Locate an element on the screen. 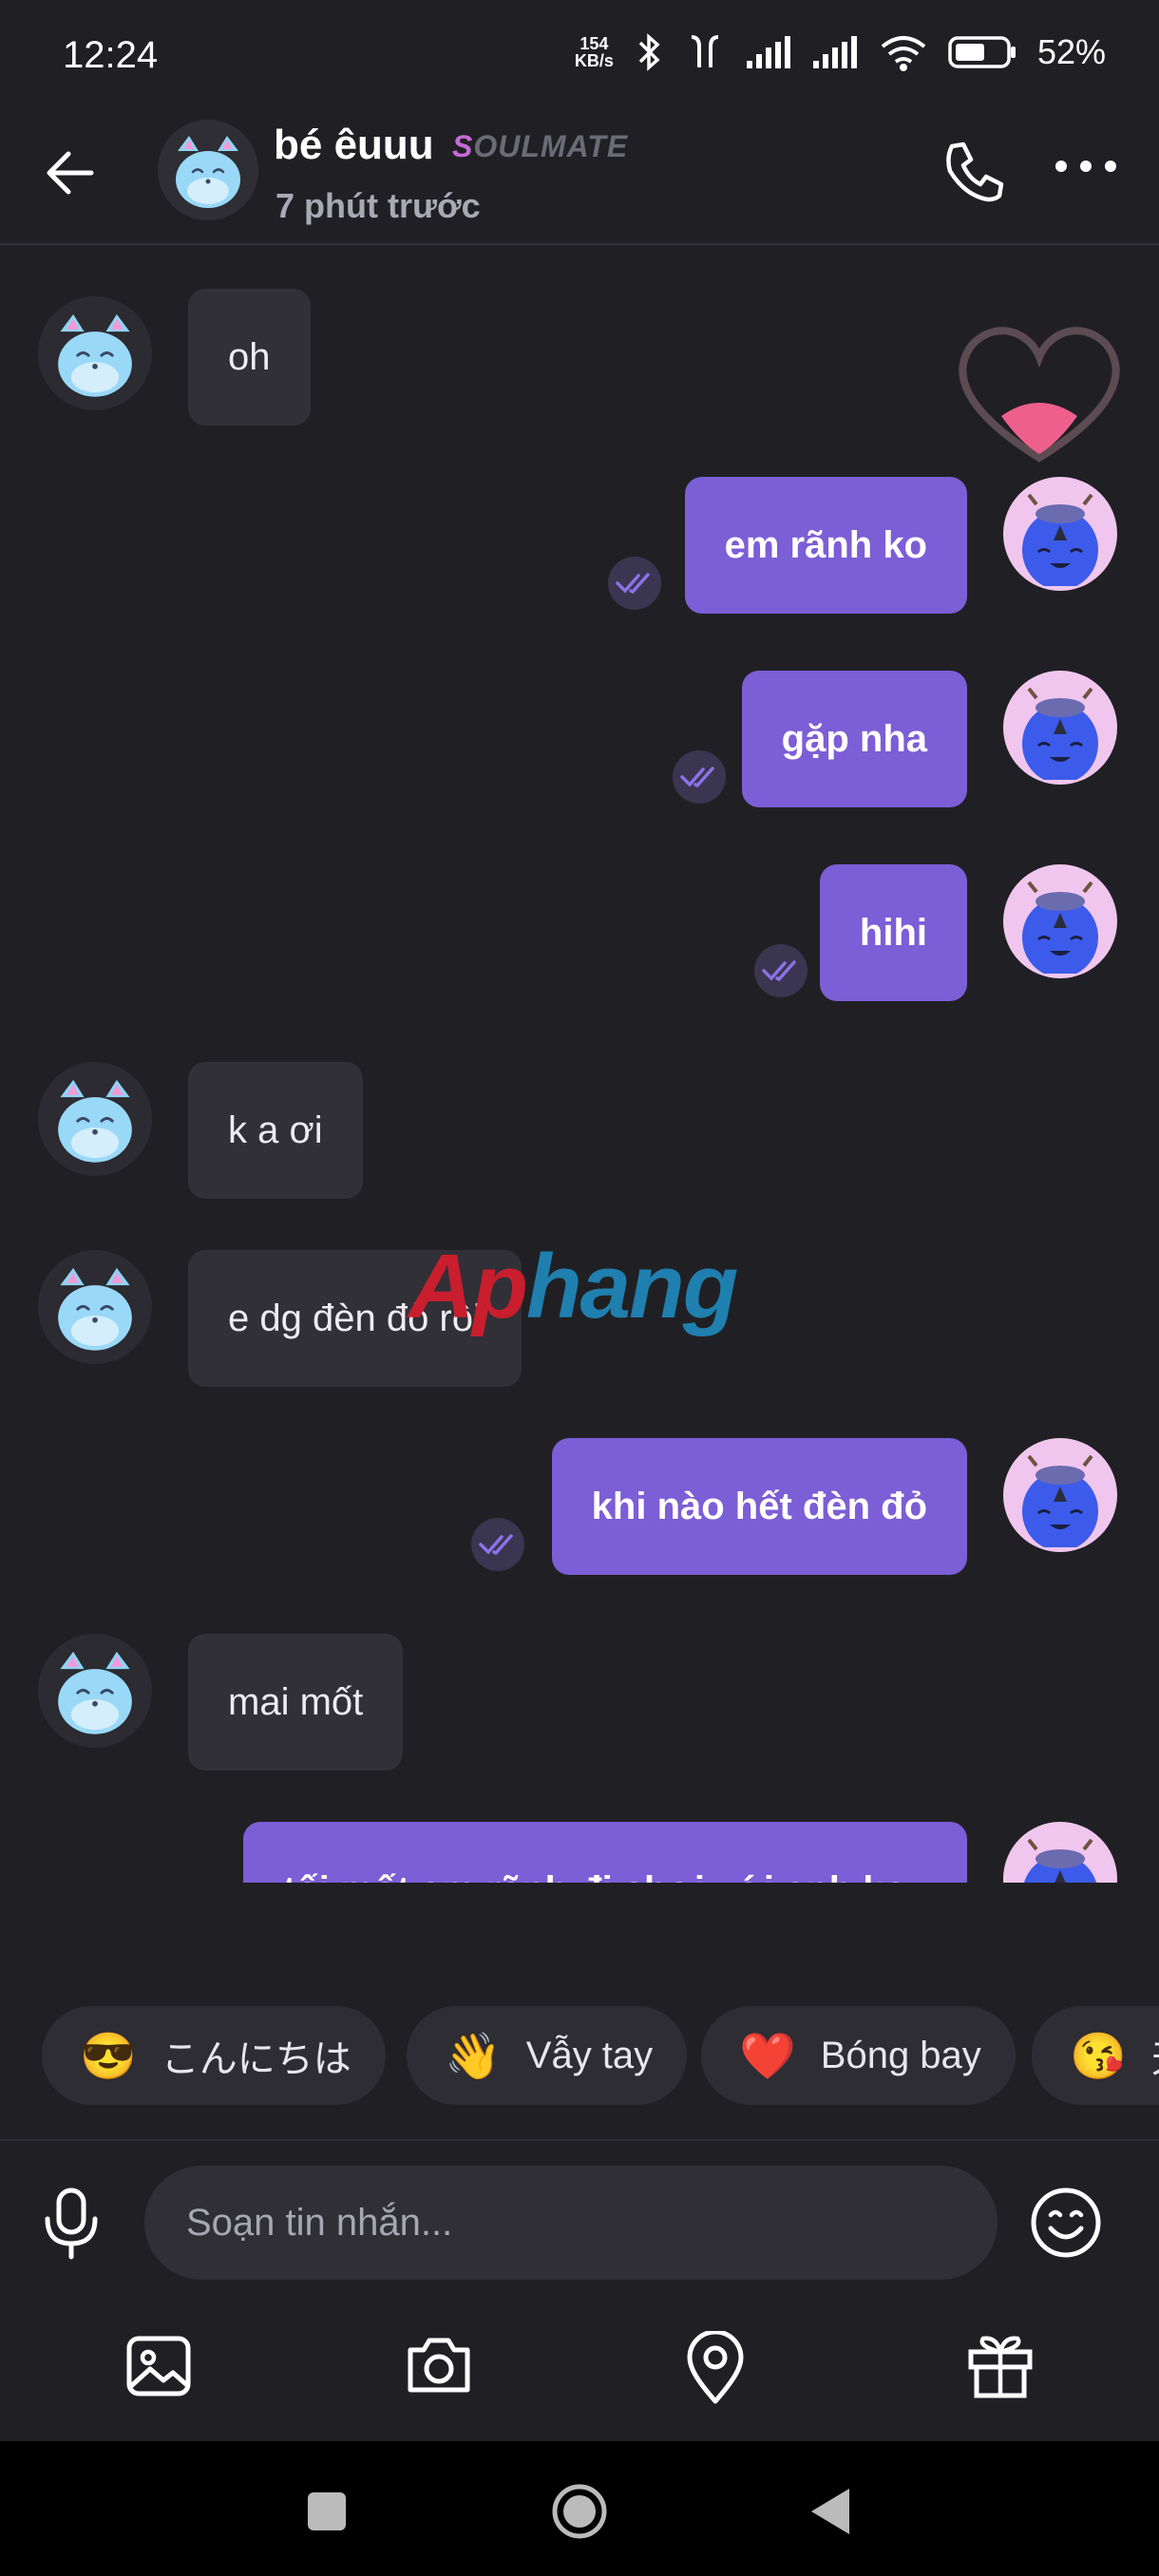 Image resolution: width=1159 pixels, height=2576 pixels. back-triangle-icon is located at coordinates (830, 2511).